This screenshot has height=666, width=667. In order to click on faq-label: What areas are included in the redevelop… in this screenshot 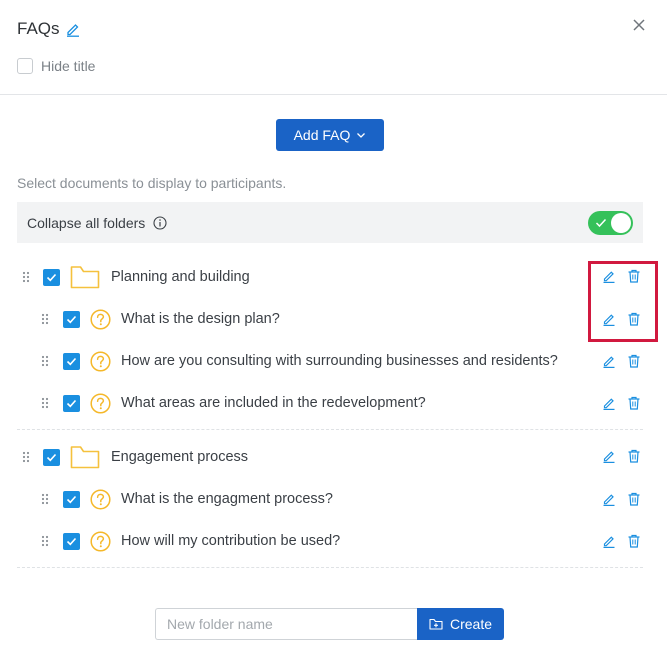, I will do `click(273, 403)`.